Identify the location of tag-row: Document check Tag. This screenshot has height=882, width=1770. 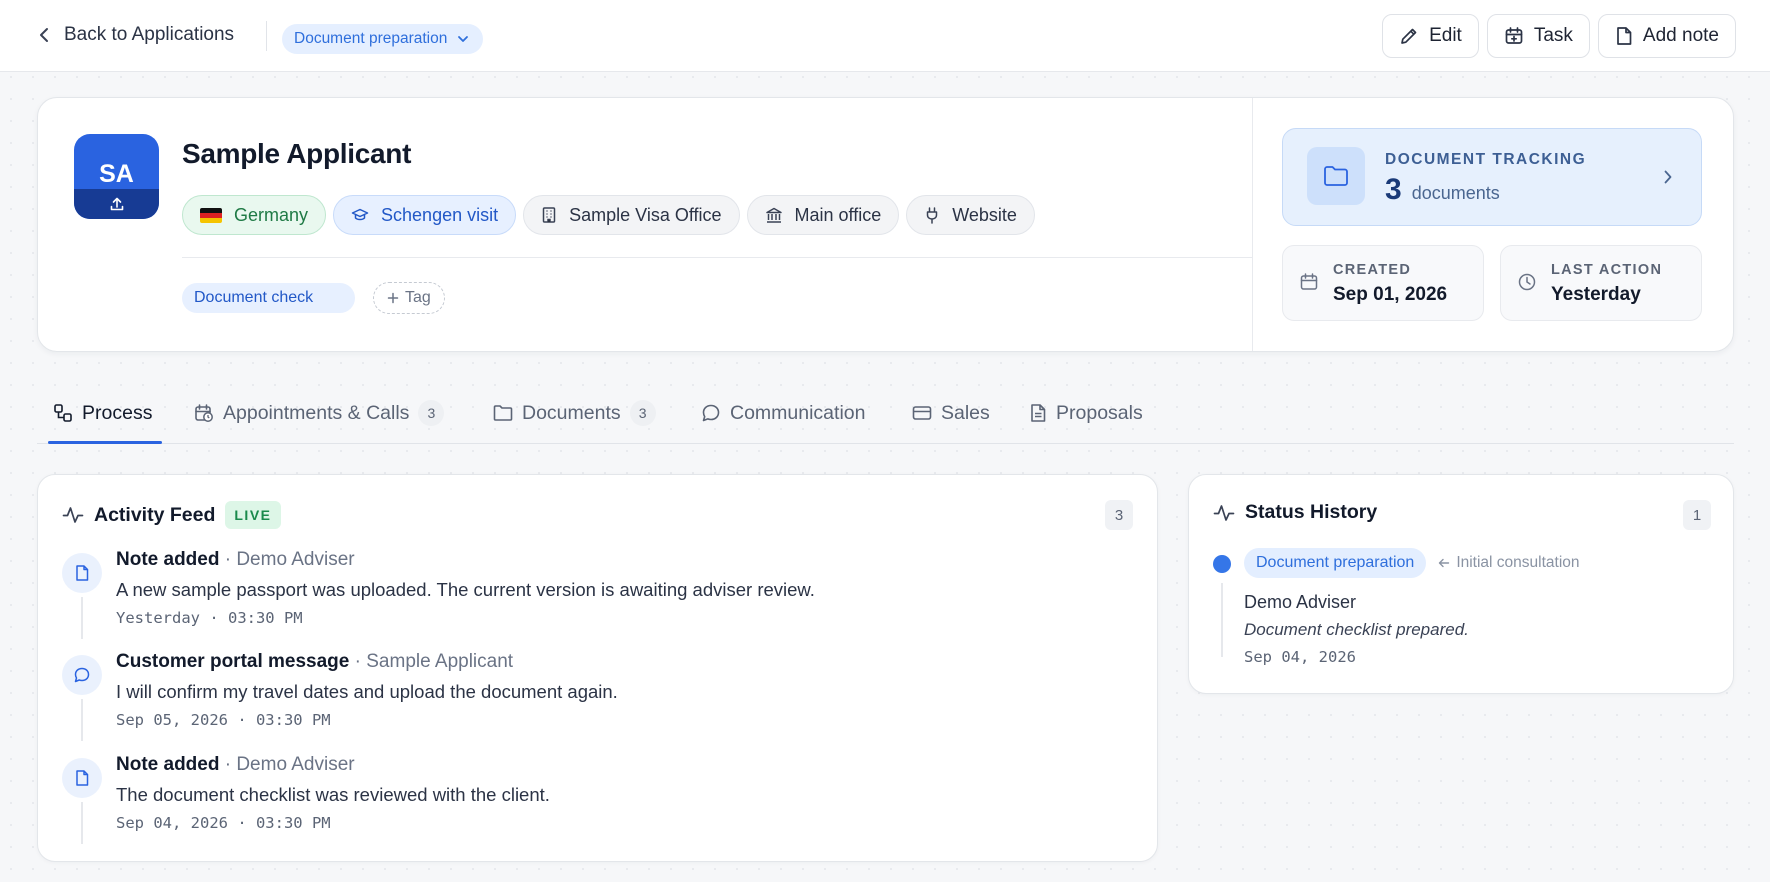
(313, 298).